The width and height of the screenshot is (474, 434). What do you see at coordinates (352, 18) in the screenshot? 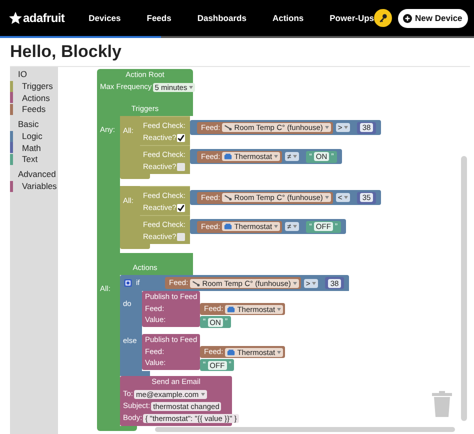
I see `nav-link: Power-Ups` at bounding box center [352, 18].